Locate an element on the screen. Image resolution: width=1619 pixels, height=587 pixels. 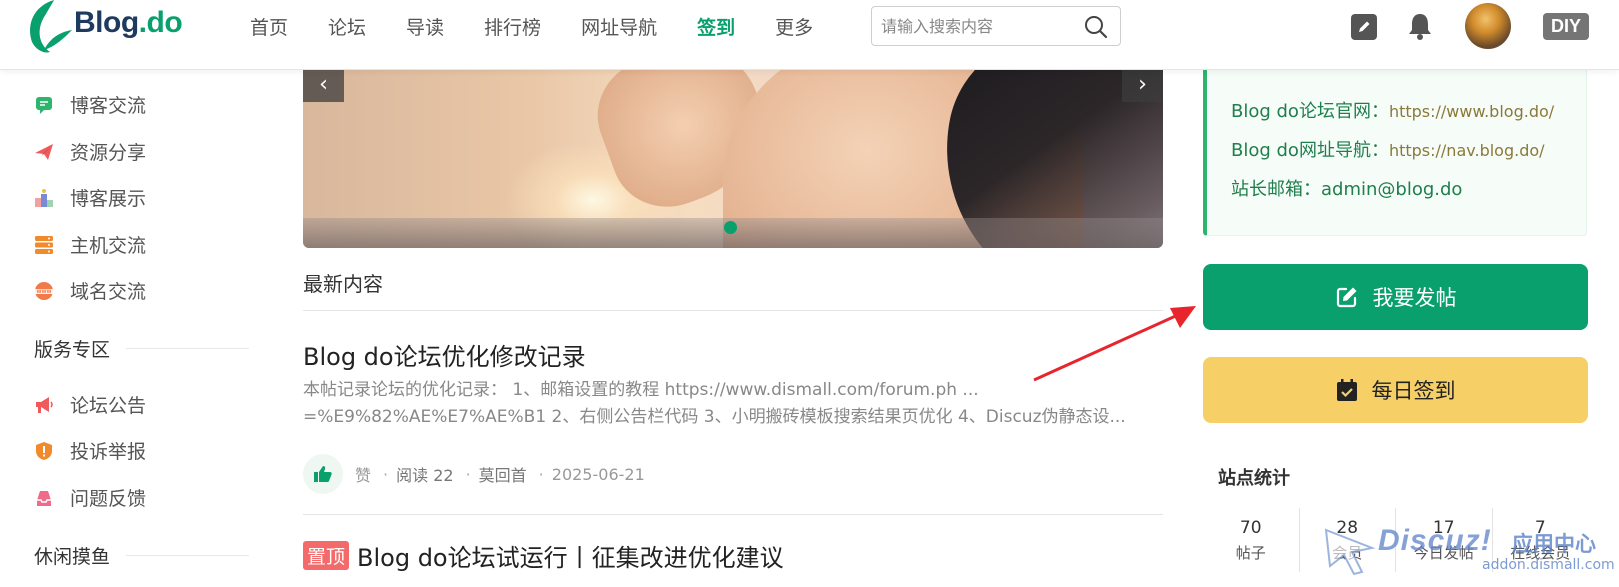
nav-home: 首页 is located at coordinates (269, 26).